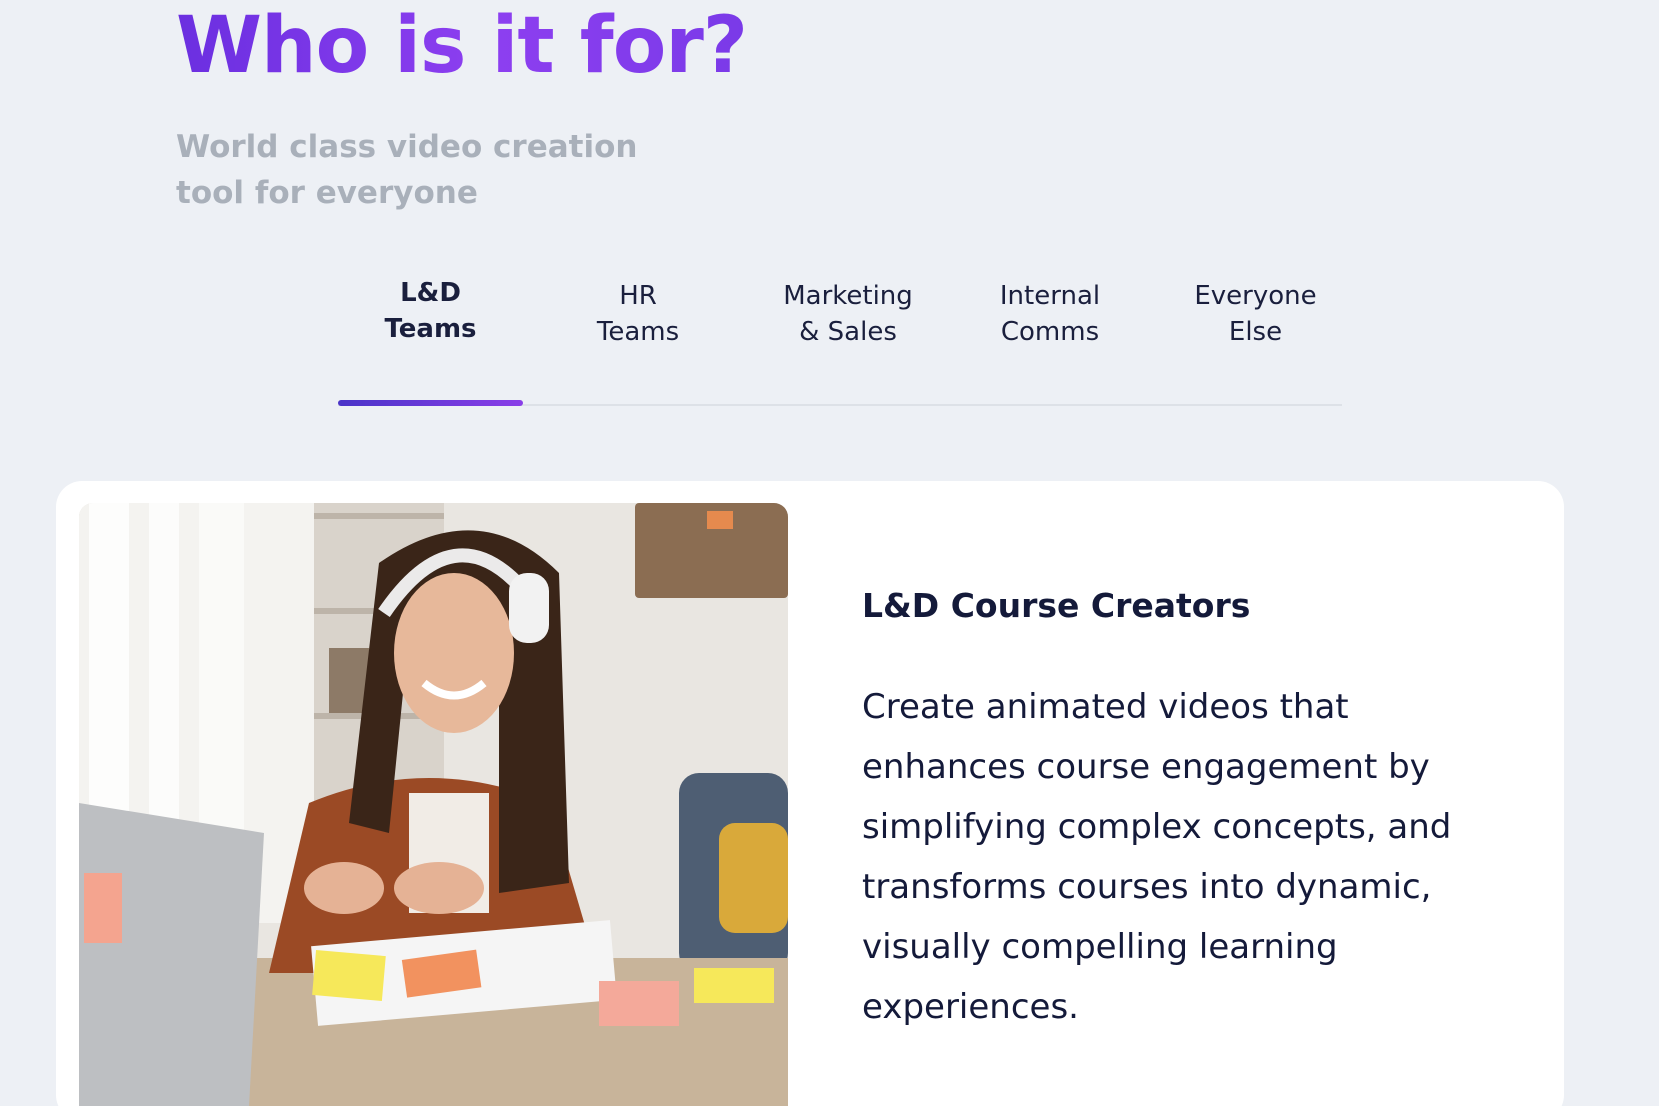 This screenshot has width=1659, height=1106. I want to click on tab-everyone-else: Everyone Else, so click(1255, 342).